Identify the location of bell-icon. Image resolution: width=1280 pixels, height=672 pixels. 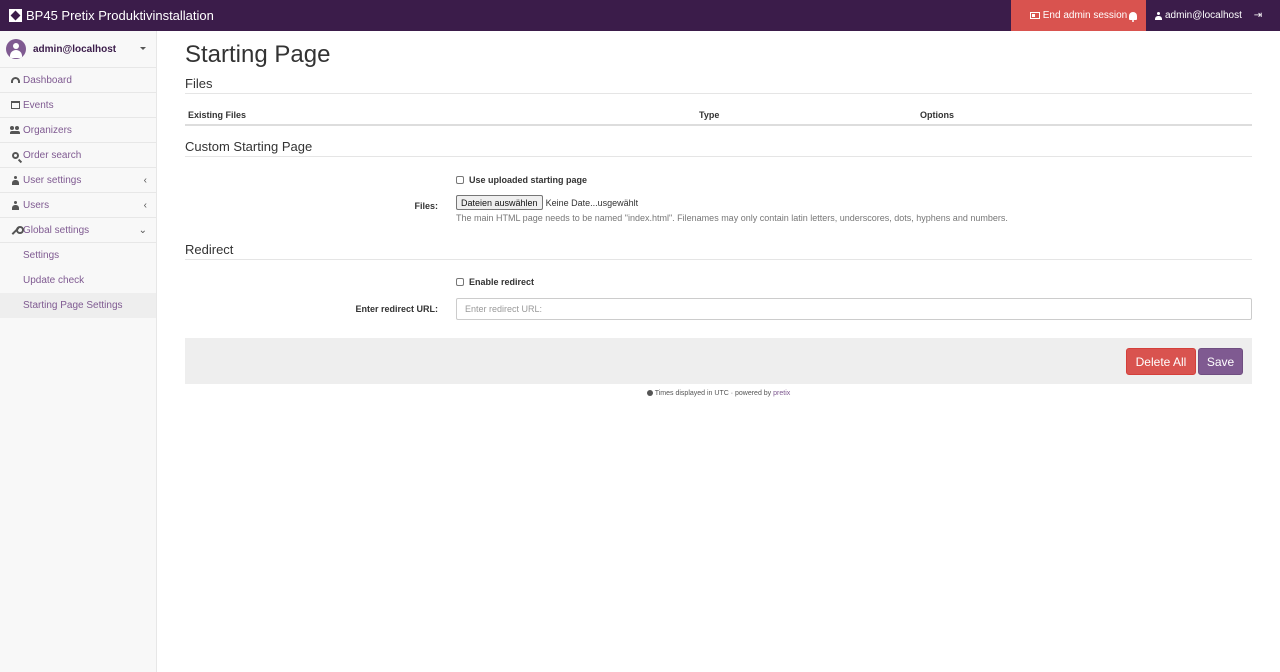
(1133, 16).